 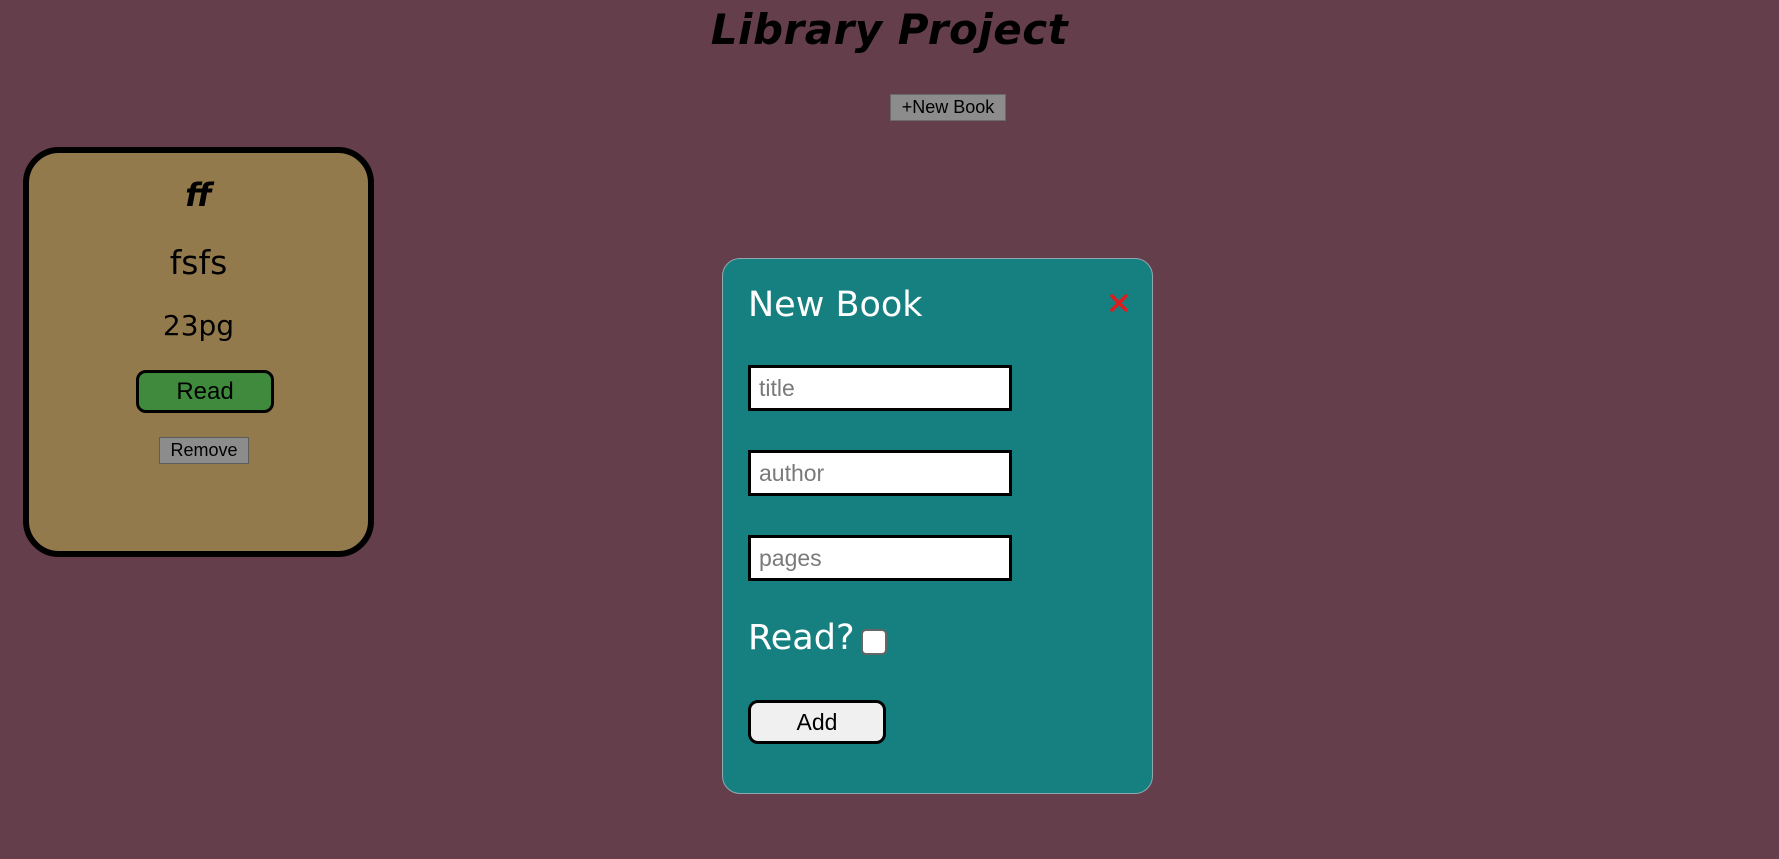 I want to click on remove-book-button: Remove, so click(x=204, y=450).